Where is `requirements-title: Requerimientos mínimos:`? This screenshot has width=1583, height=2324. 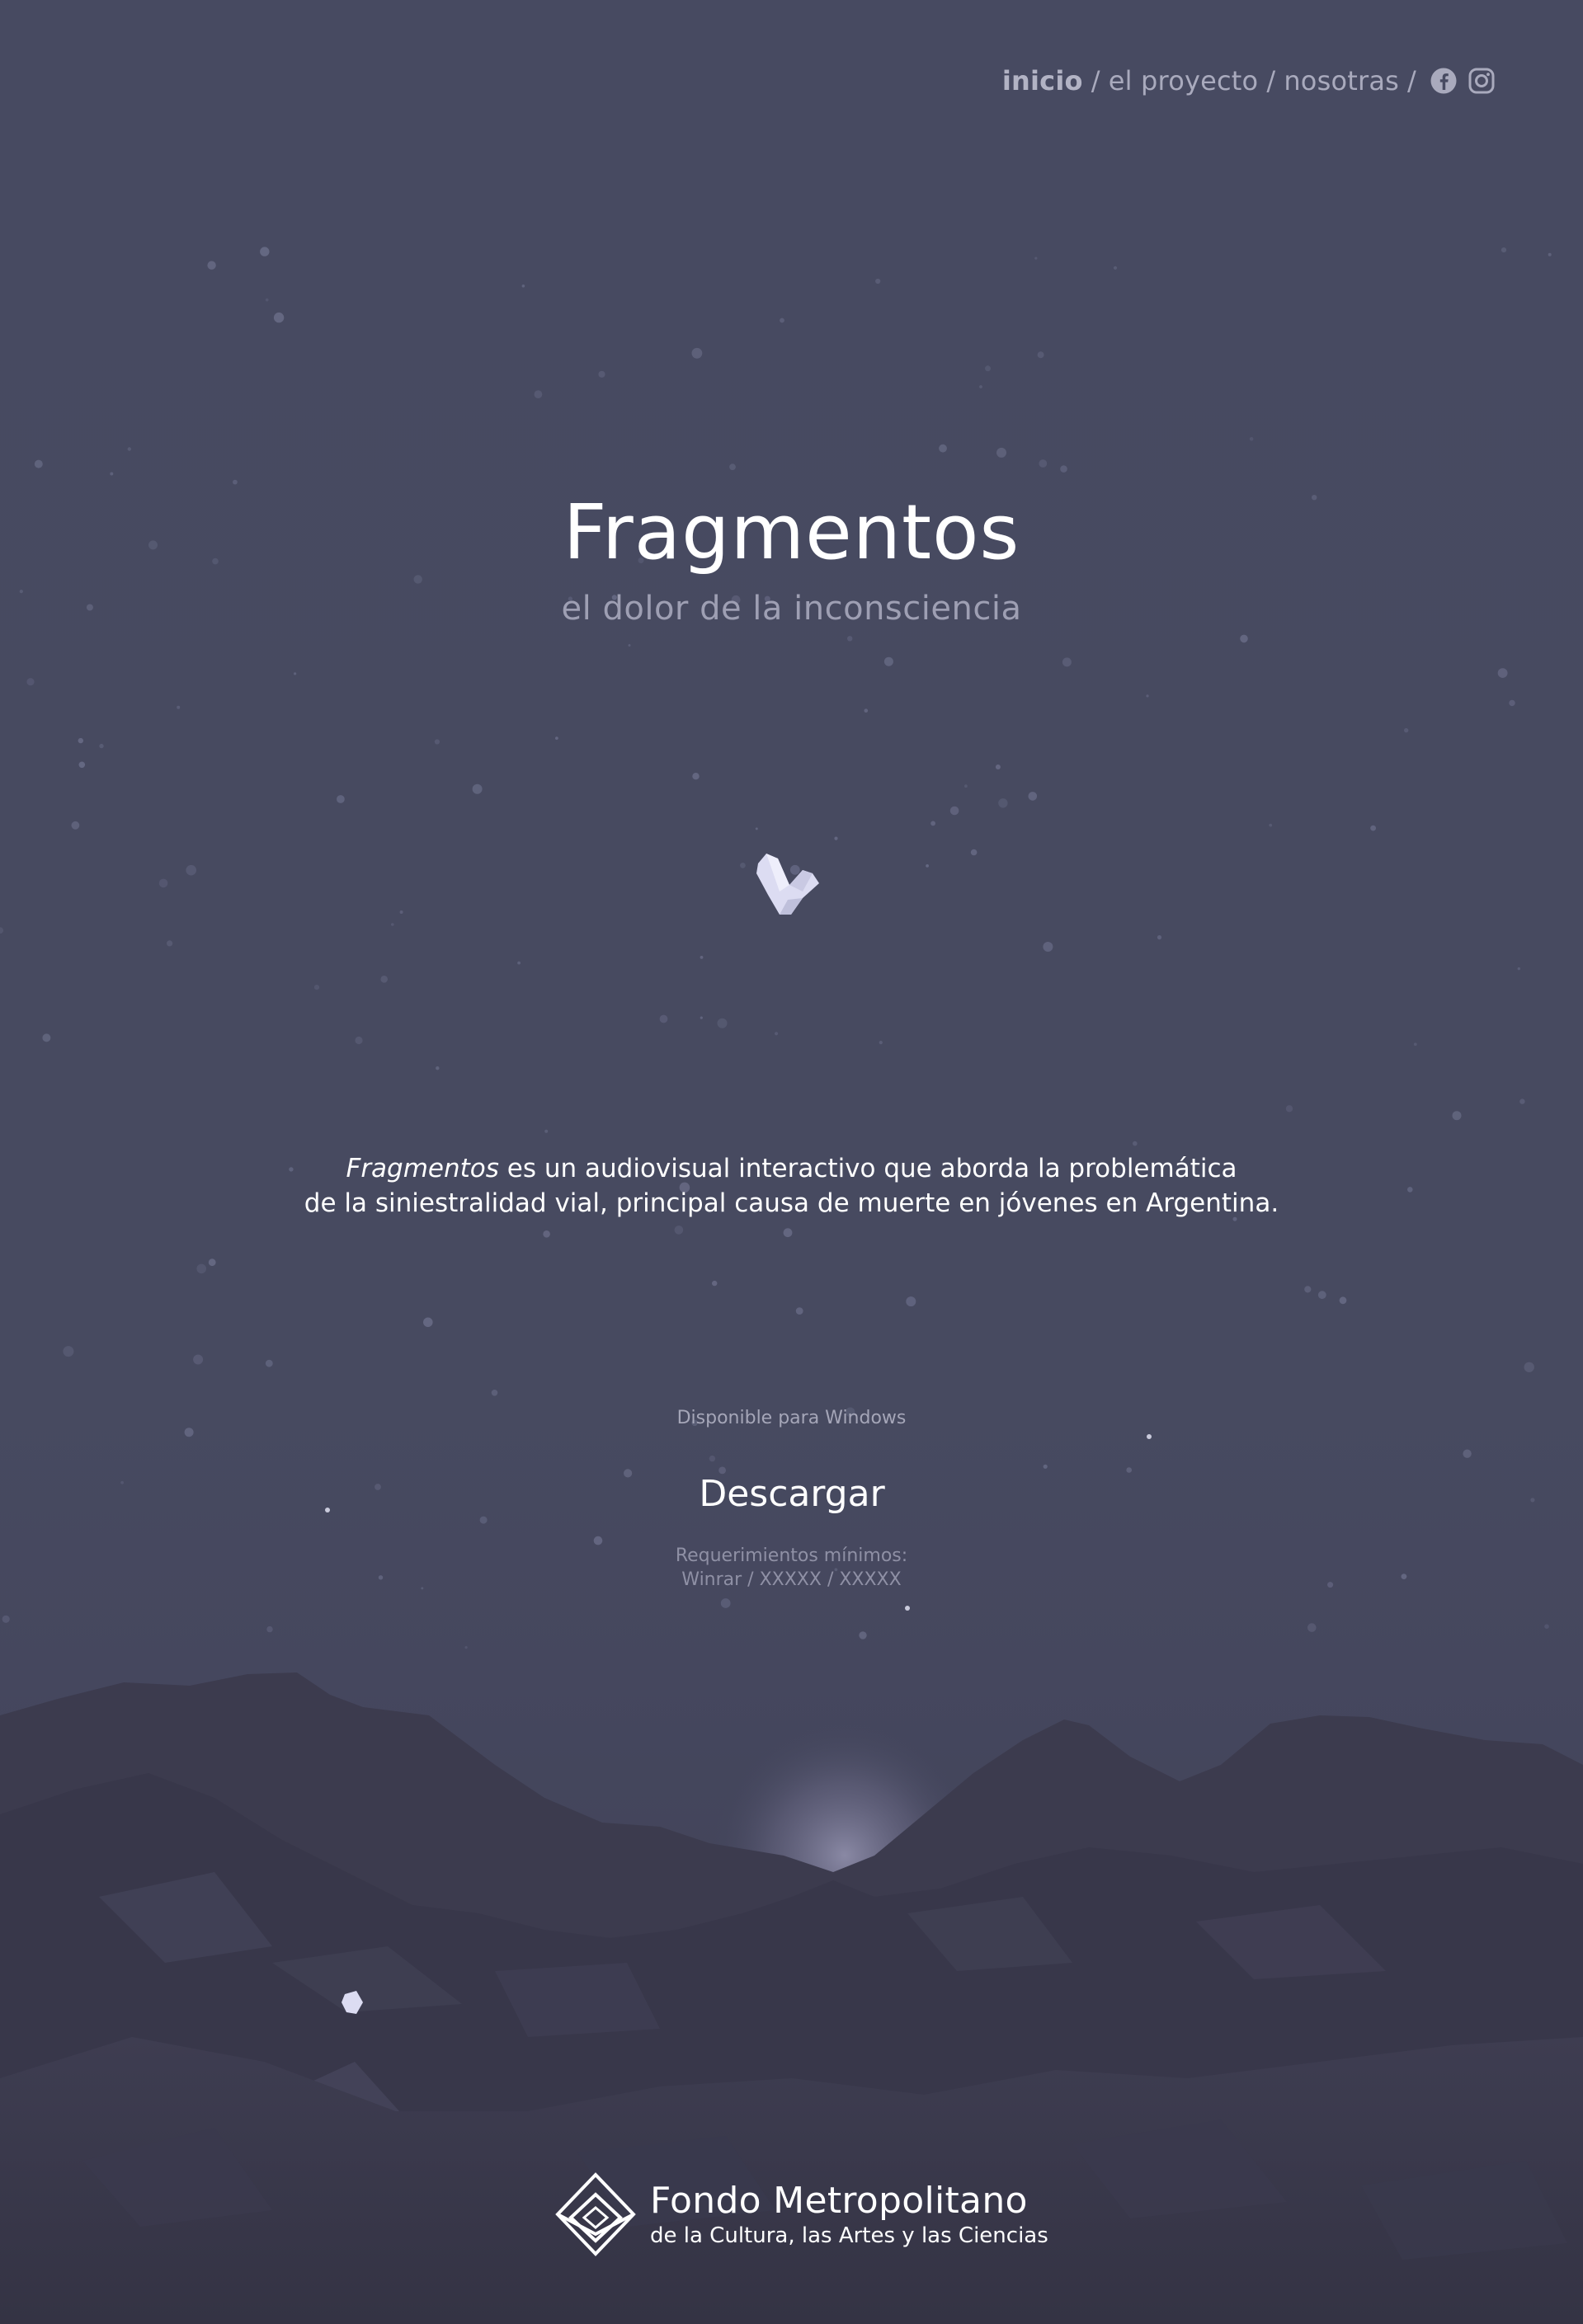
requirements-title: Requerimientos mínimos: is located at coordinates (791, 1555).